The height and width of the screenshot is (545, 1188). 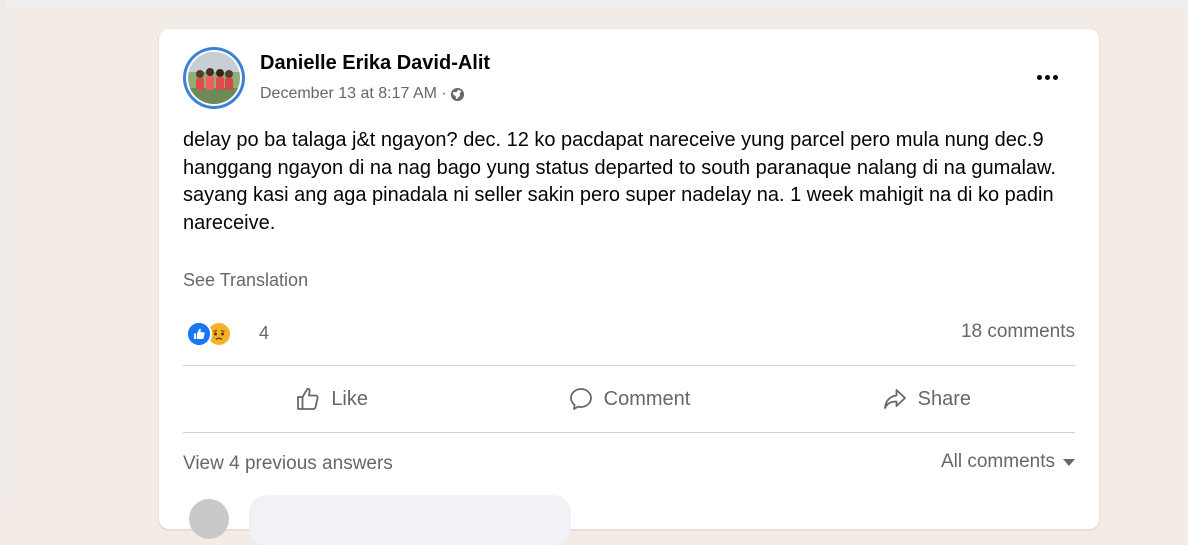 I want to click on post-actions: Like Comment Share, so click(x=629, y=399).